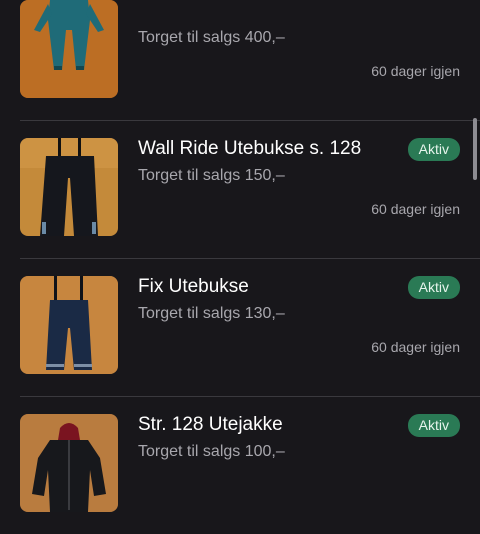  What do you see at coordinates (211, 175) in the screenshot?
I see `listing-price: Torget til salgs 150,–` at bounding box center [211, 175].